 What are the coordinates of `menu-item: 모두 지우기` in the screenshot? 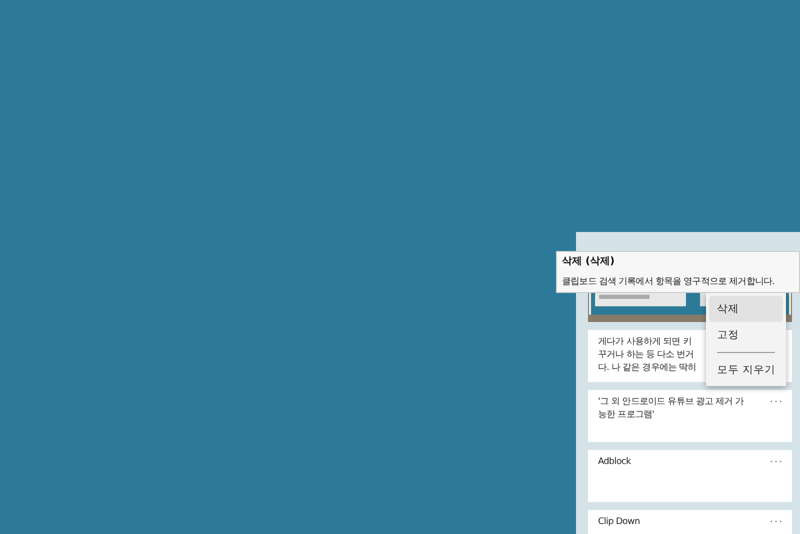 It's located at (746, 370).